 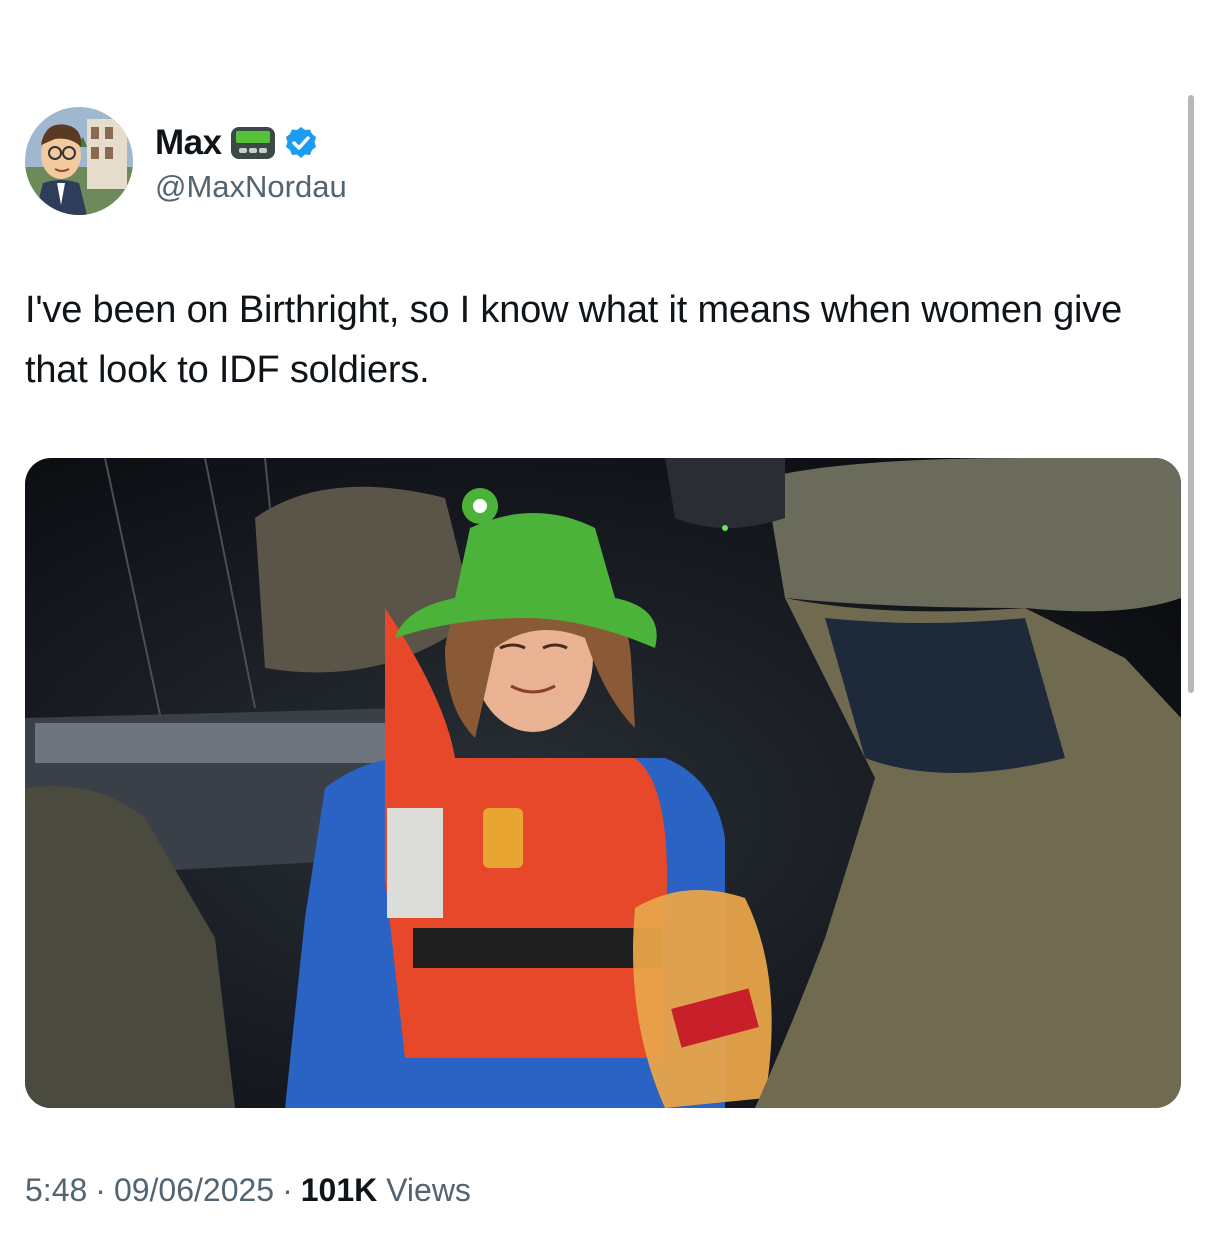 What do you see at coordinates (188, 143) in the screenshot?
I see `author-name: Max` at bounding box center [188, 143].